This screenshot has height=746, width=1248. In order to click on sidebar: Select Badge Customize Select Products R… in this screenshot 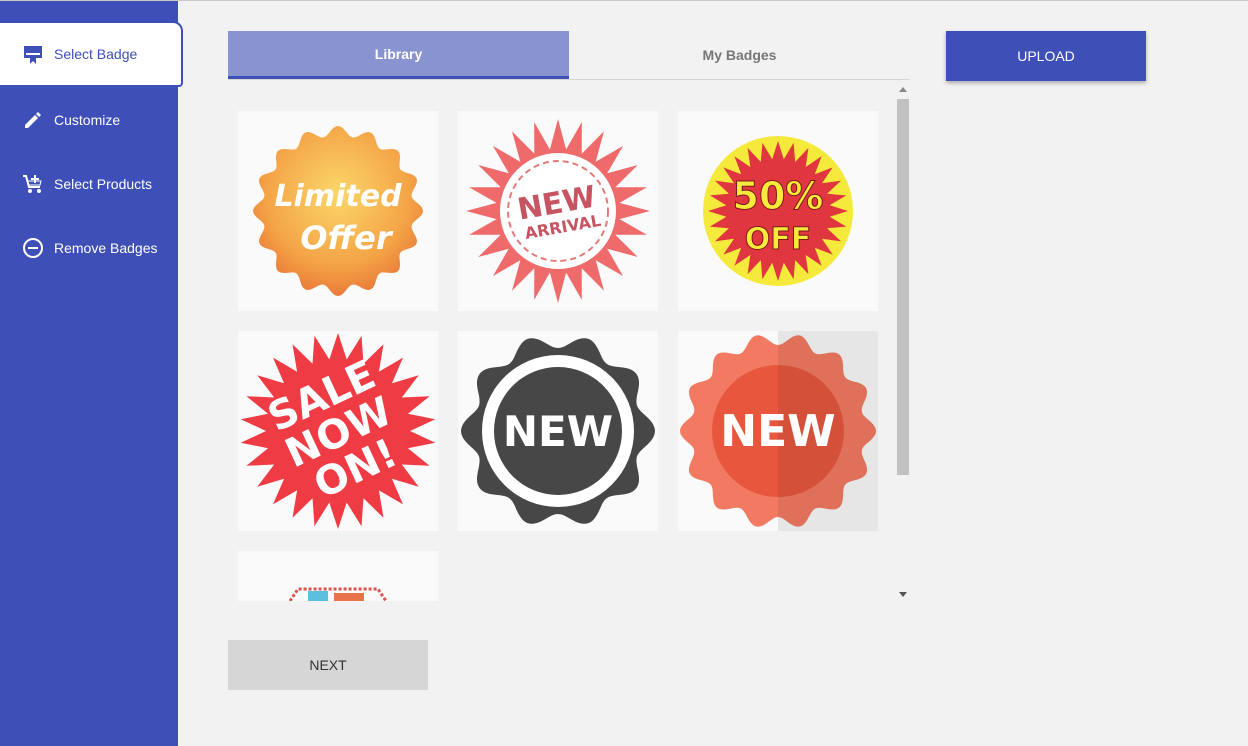, I will do `click(91, 373)`.